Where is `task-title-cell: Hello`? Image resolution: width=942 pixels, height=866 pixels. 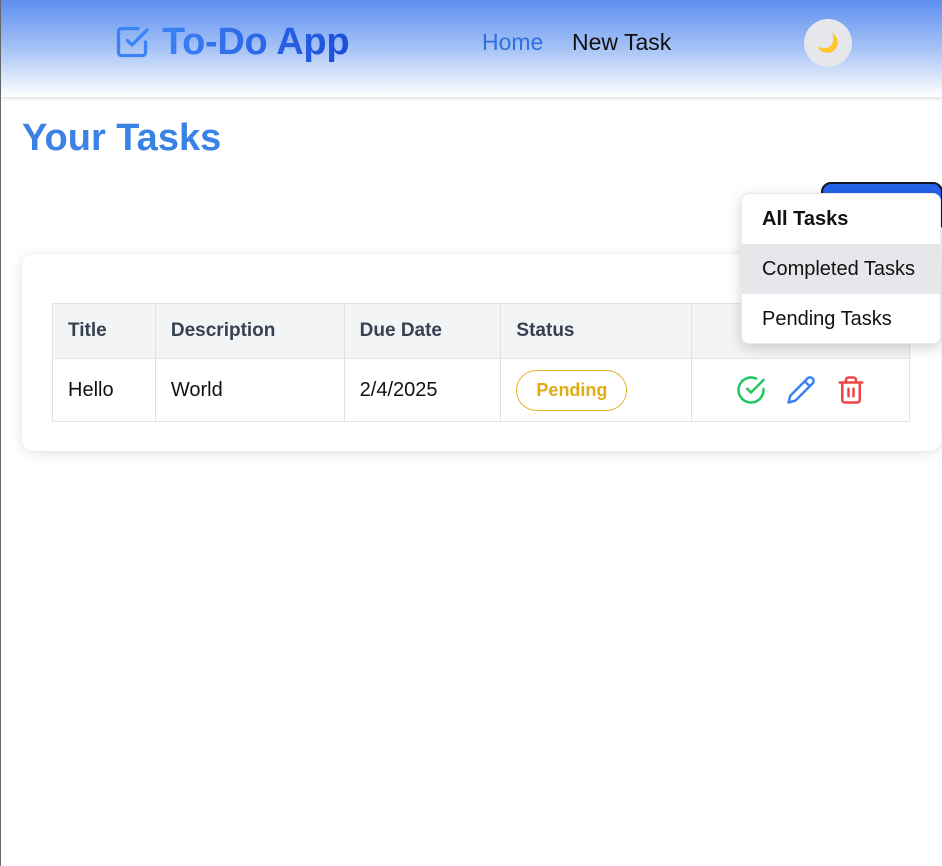
task-title-cell: Hello is located at coordinates (104, 390).